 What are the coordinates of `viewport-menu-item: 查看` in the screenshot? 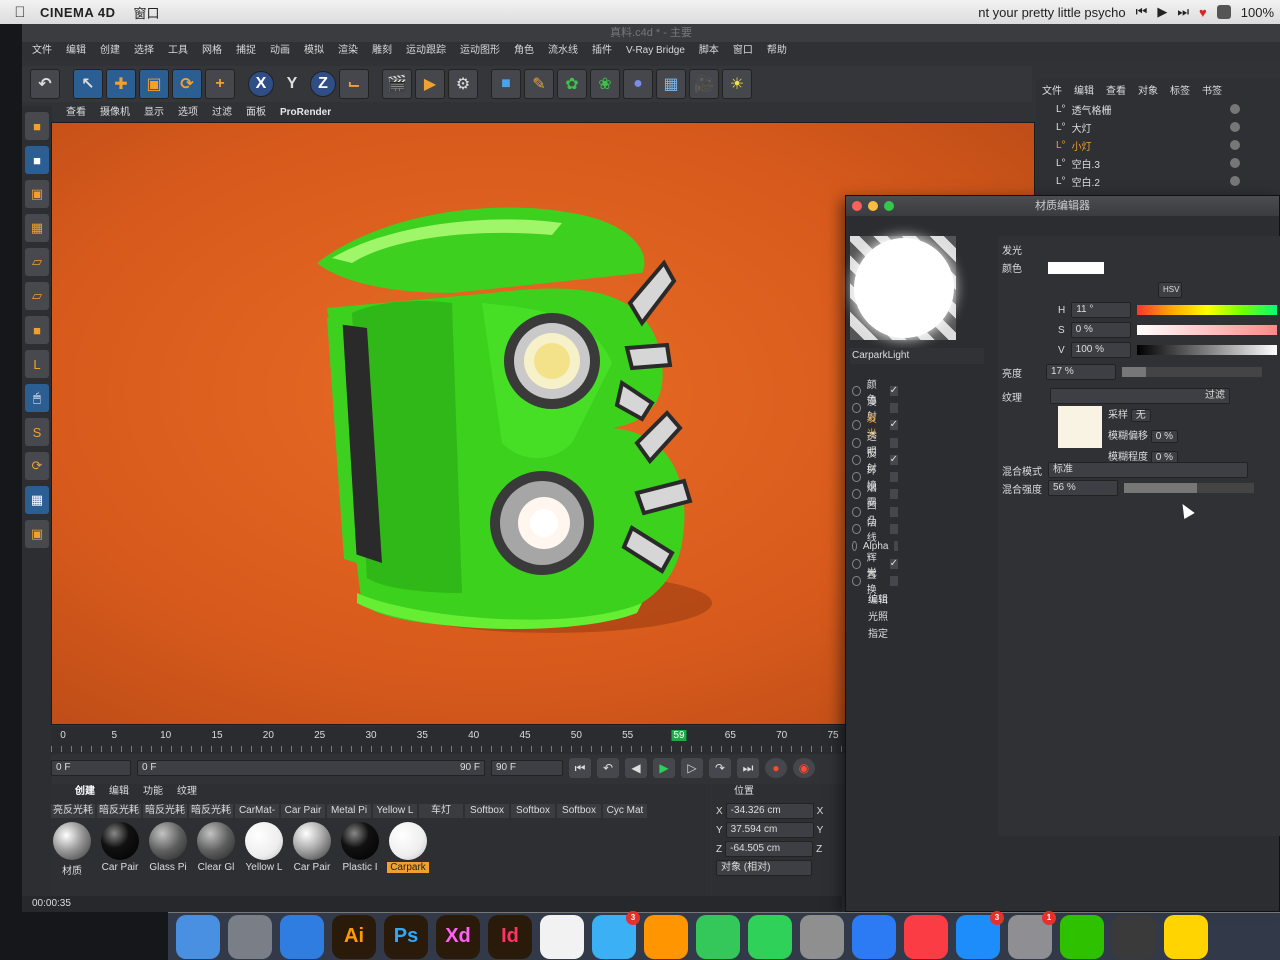 It's located at (76, 113).